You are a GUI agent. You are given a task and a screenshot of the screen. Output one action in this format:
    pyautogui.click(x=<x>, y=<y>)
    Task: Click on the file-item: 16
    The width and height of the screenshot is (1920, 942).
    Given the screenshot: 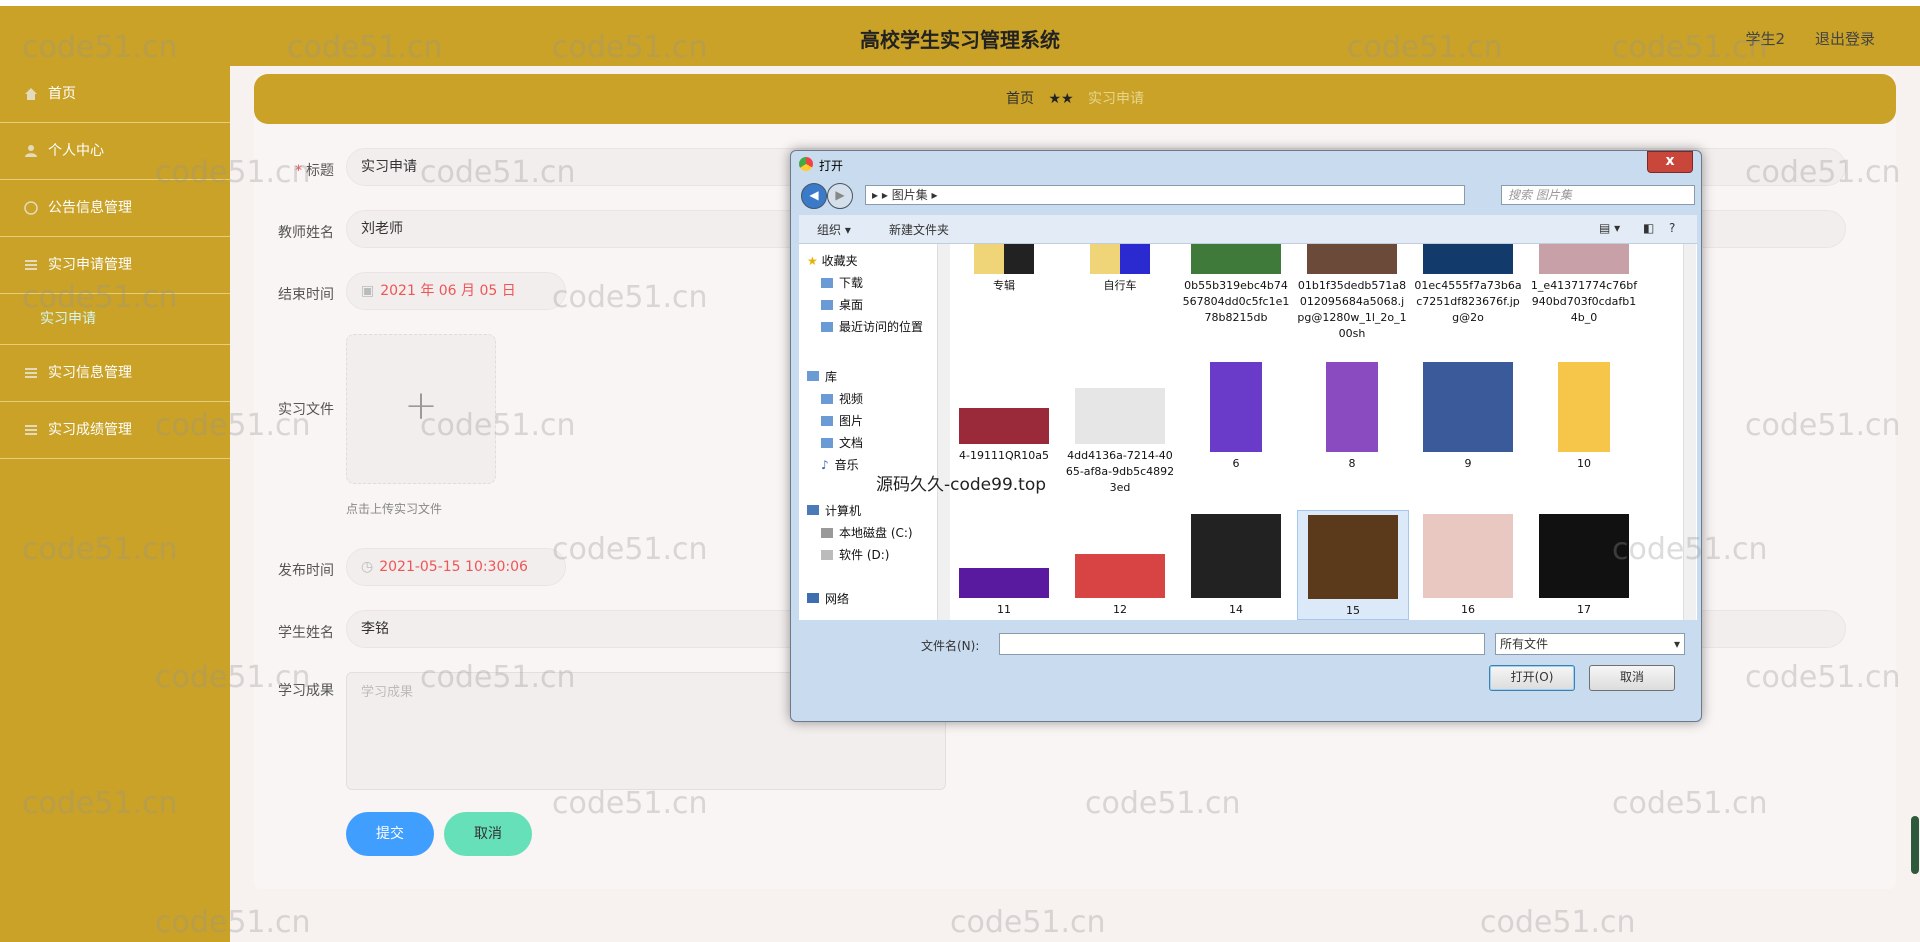 What is the action you would take?
    pyautogui.click(x=1468, y=566)
    